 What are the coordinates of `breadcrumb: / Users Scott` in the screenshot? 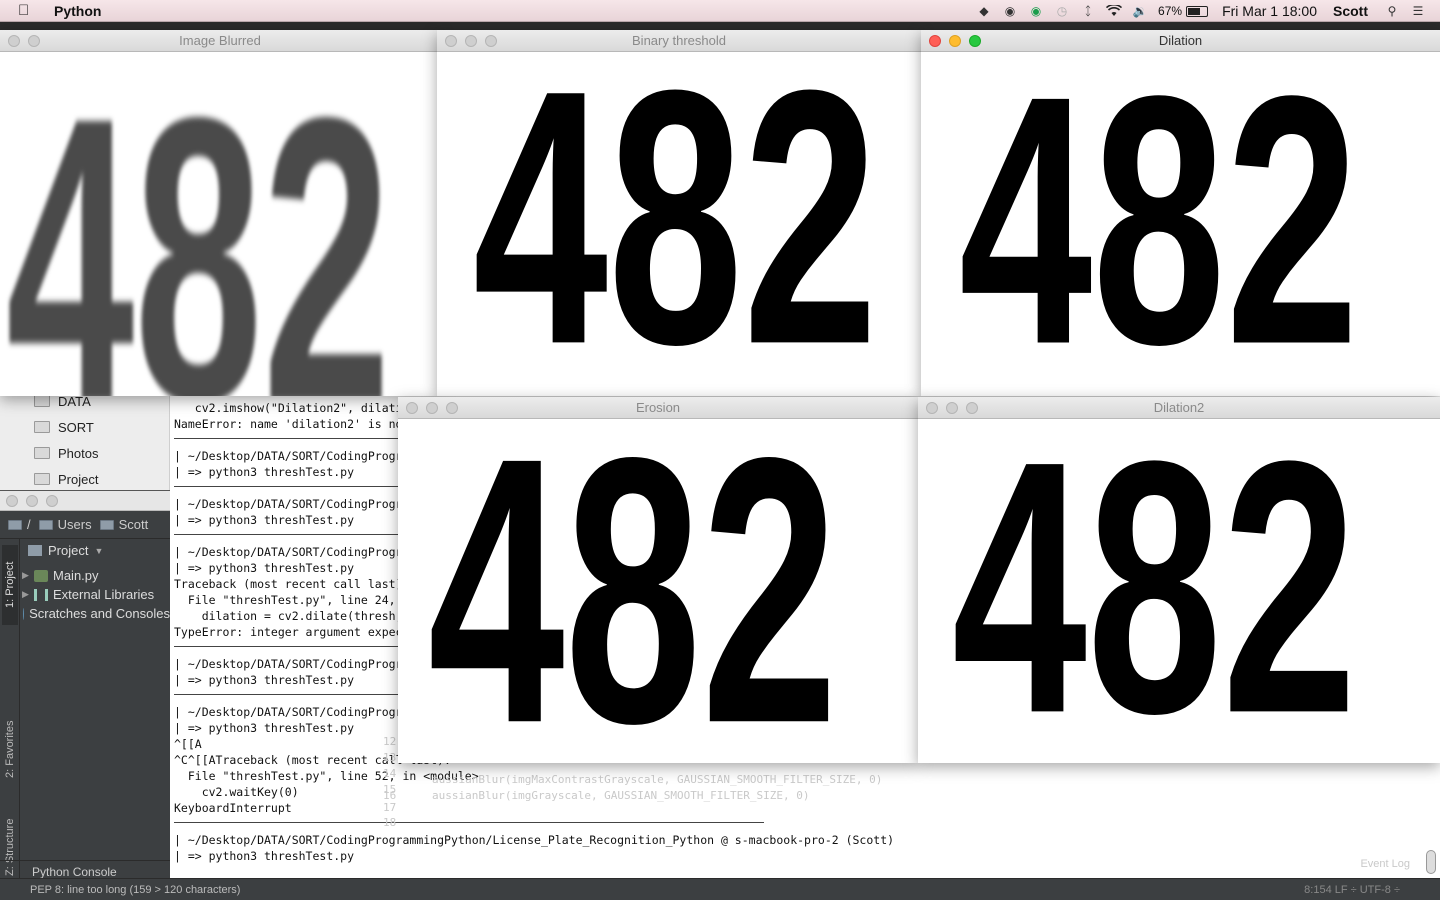 It's located at (85, 525).